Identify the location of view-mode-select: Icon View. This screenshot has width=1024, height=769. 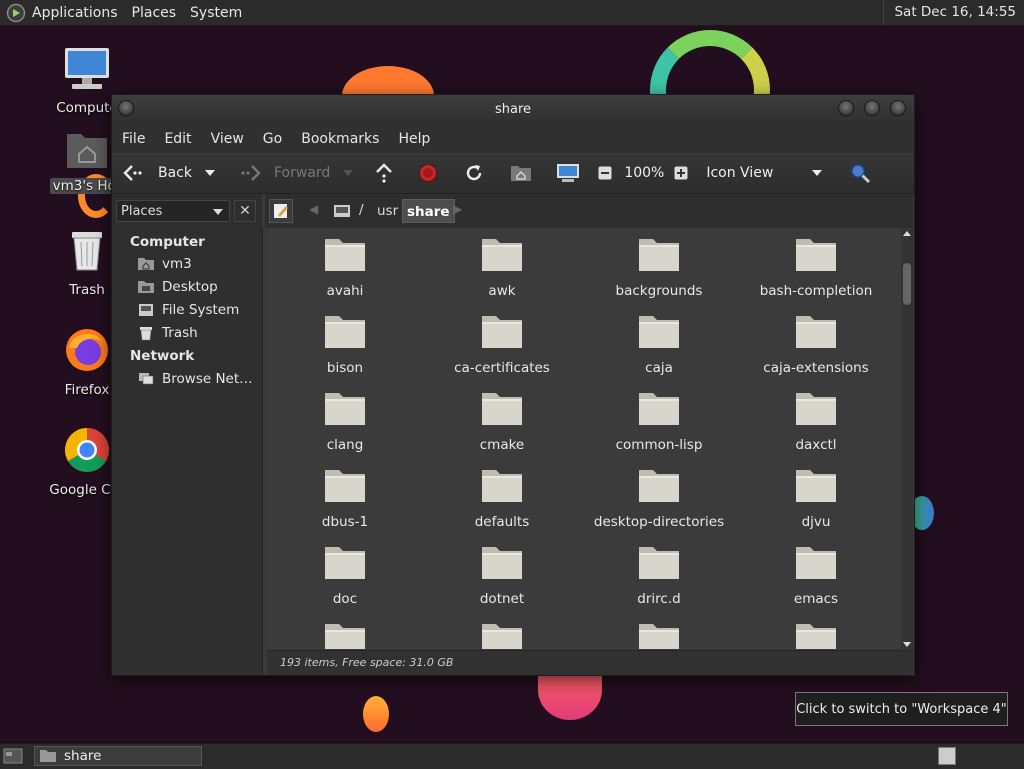
(767, 173).